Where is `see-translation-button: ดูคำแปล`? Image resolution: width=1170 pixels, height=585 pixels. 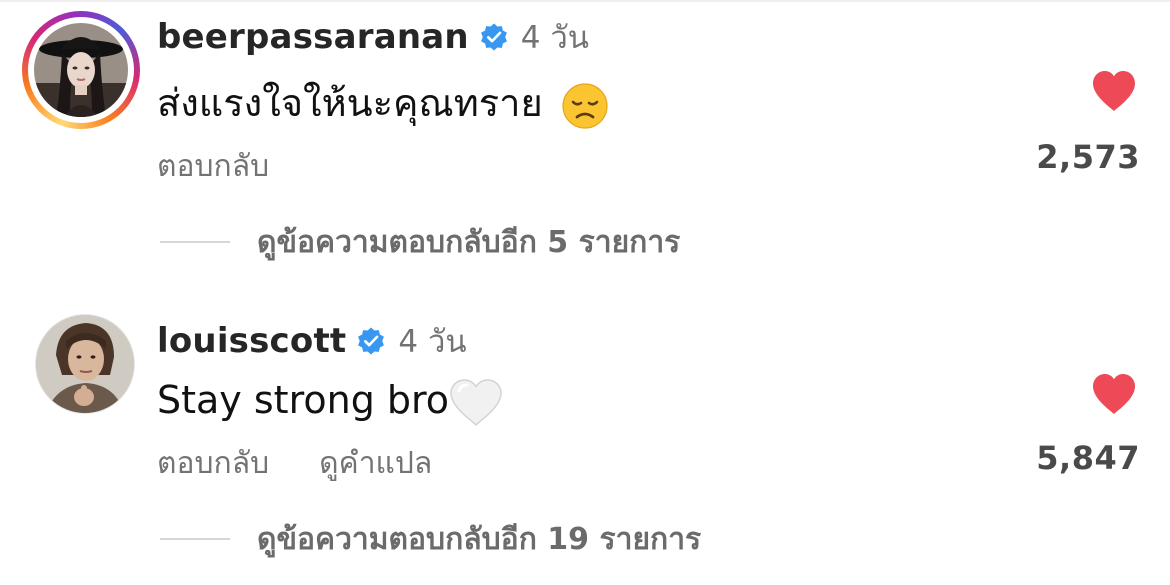 see-translation-button: ดูคำแปล is located at coordinates (375, 463).